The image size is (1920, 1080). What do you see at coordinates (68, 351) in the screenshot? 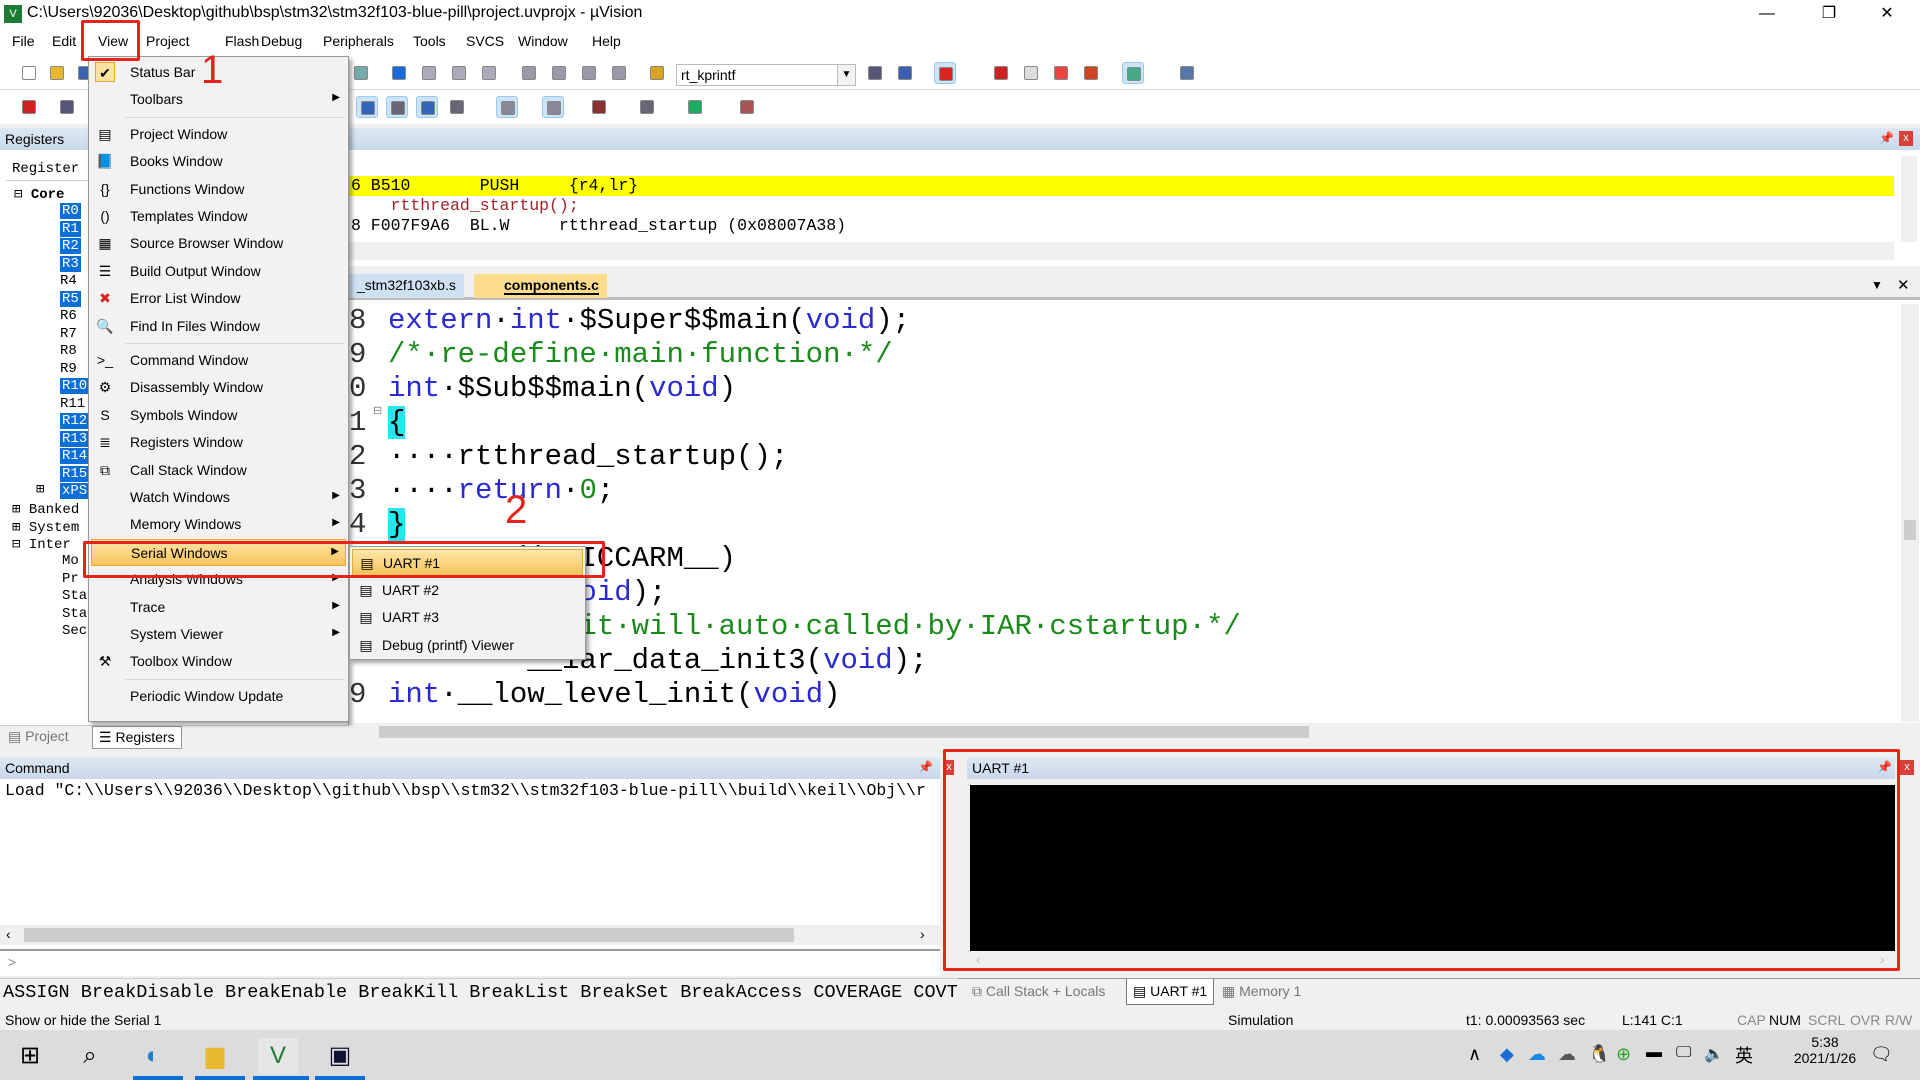
I see `register-r8: R8` at bounding box center [68, 351].